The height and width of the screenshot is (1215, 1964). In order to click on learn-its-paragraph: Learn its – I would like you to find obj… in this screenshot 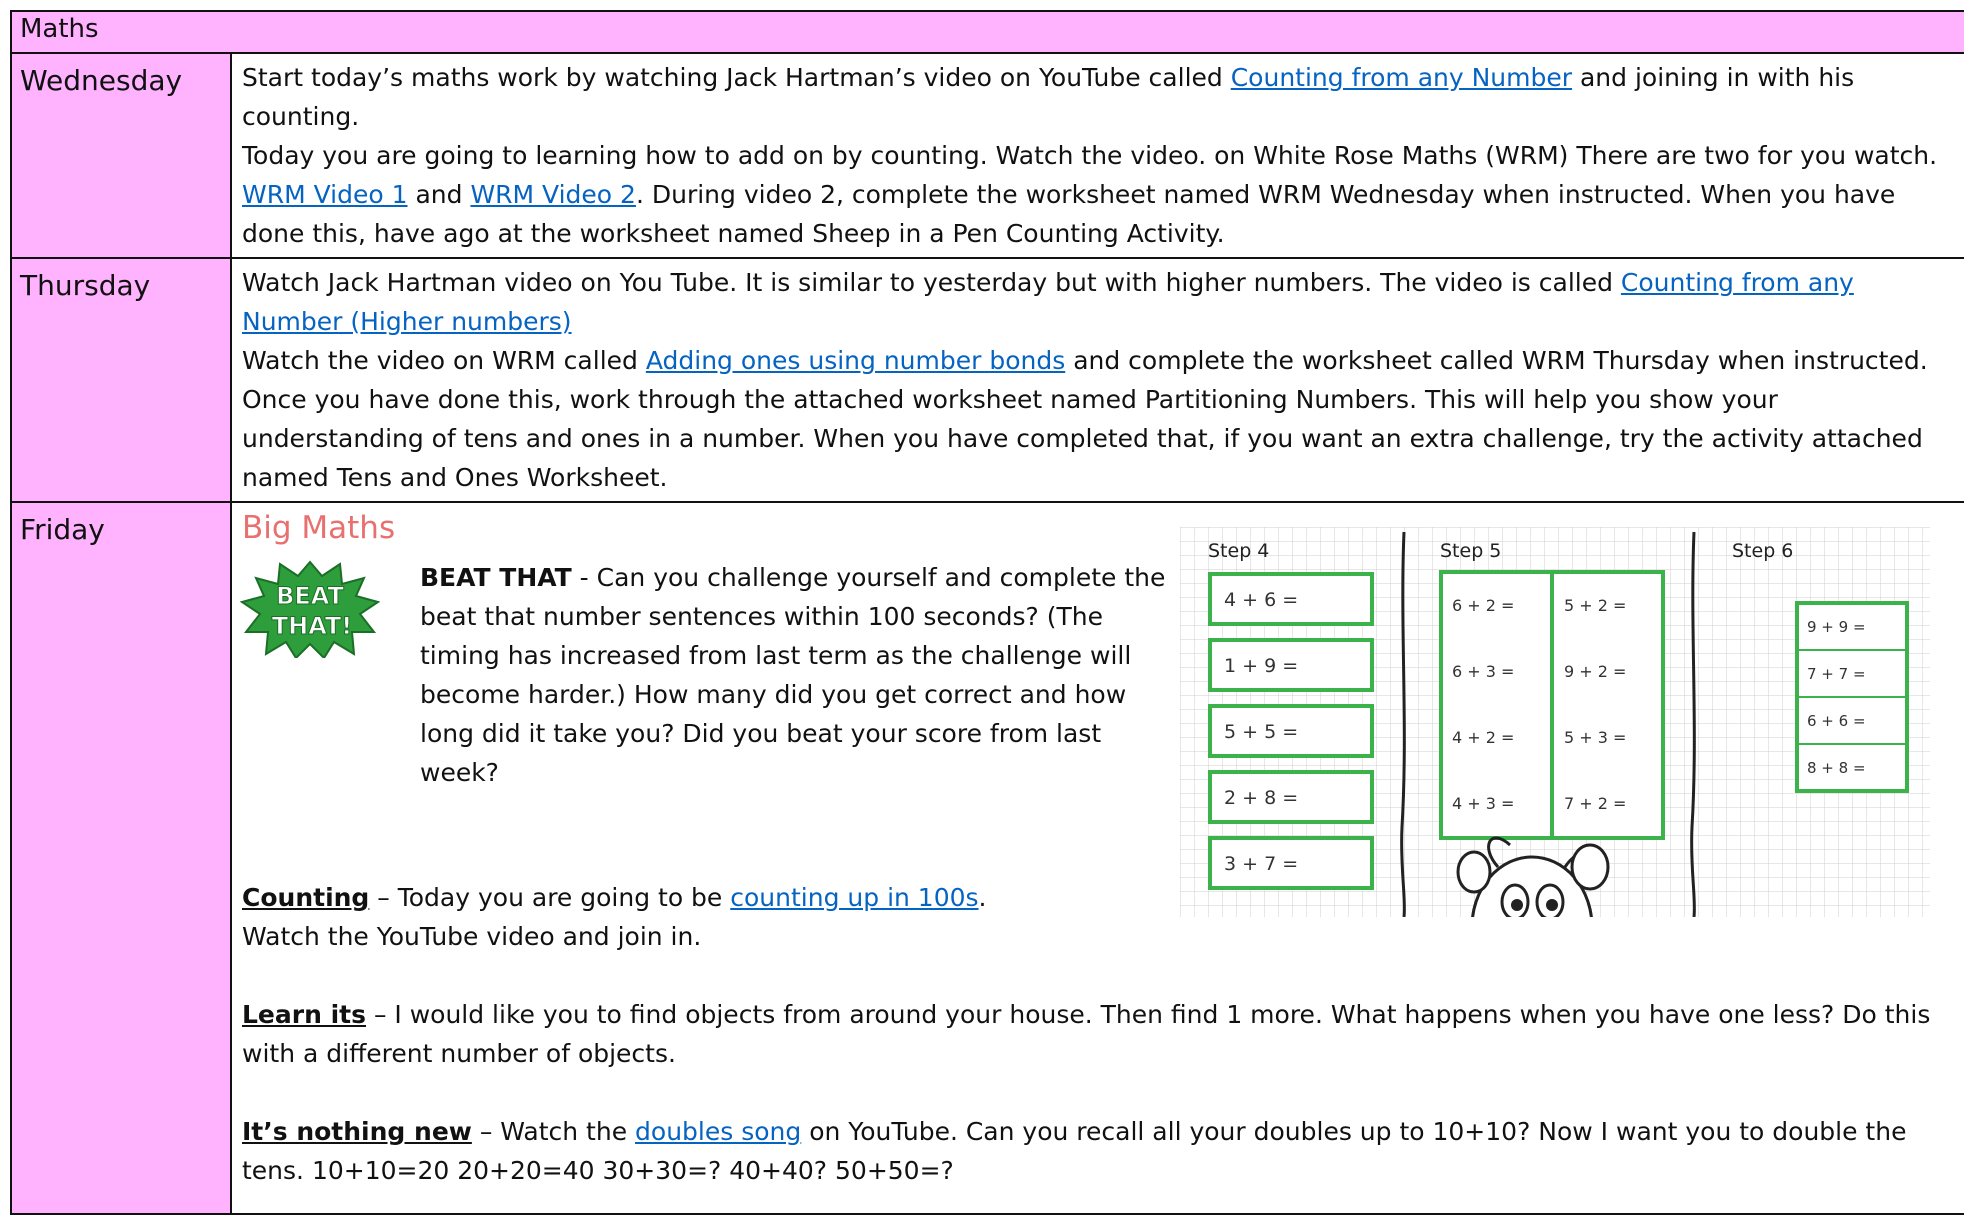, I will do `click(1098, 1034)`.